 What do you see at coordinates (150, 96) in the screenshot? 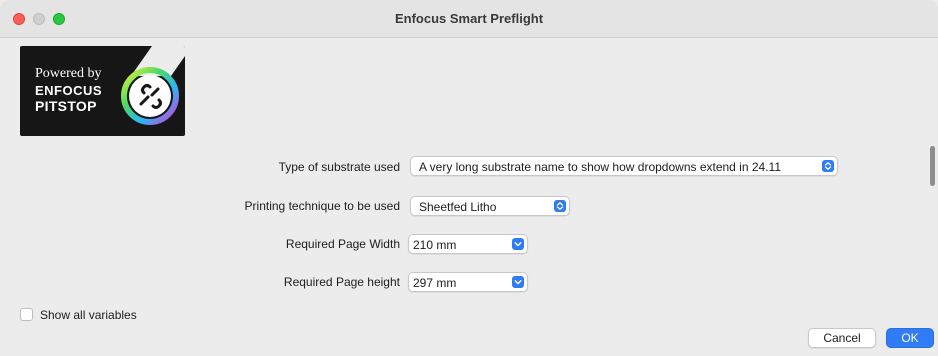
I see `pitstop-wrench-icon` at bounding box center [150, 96].